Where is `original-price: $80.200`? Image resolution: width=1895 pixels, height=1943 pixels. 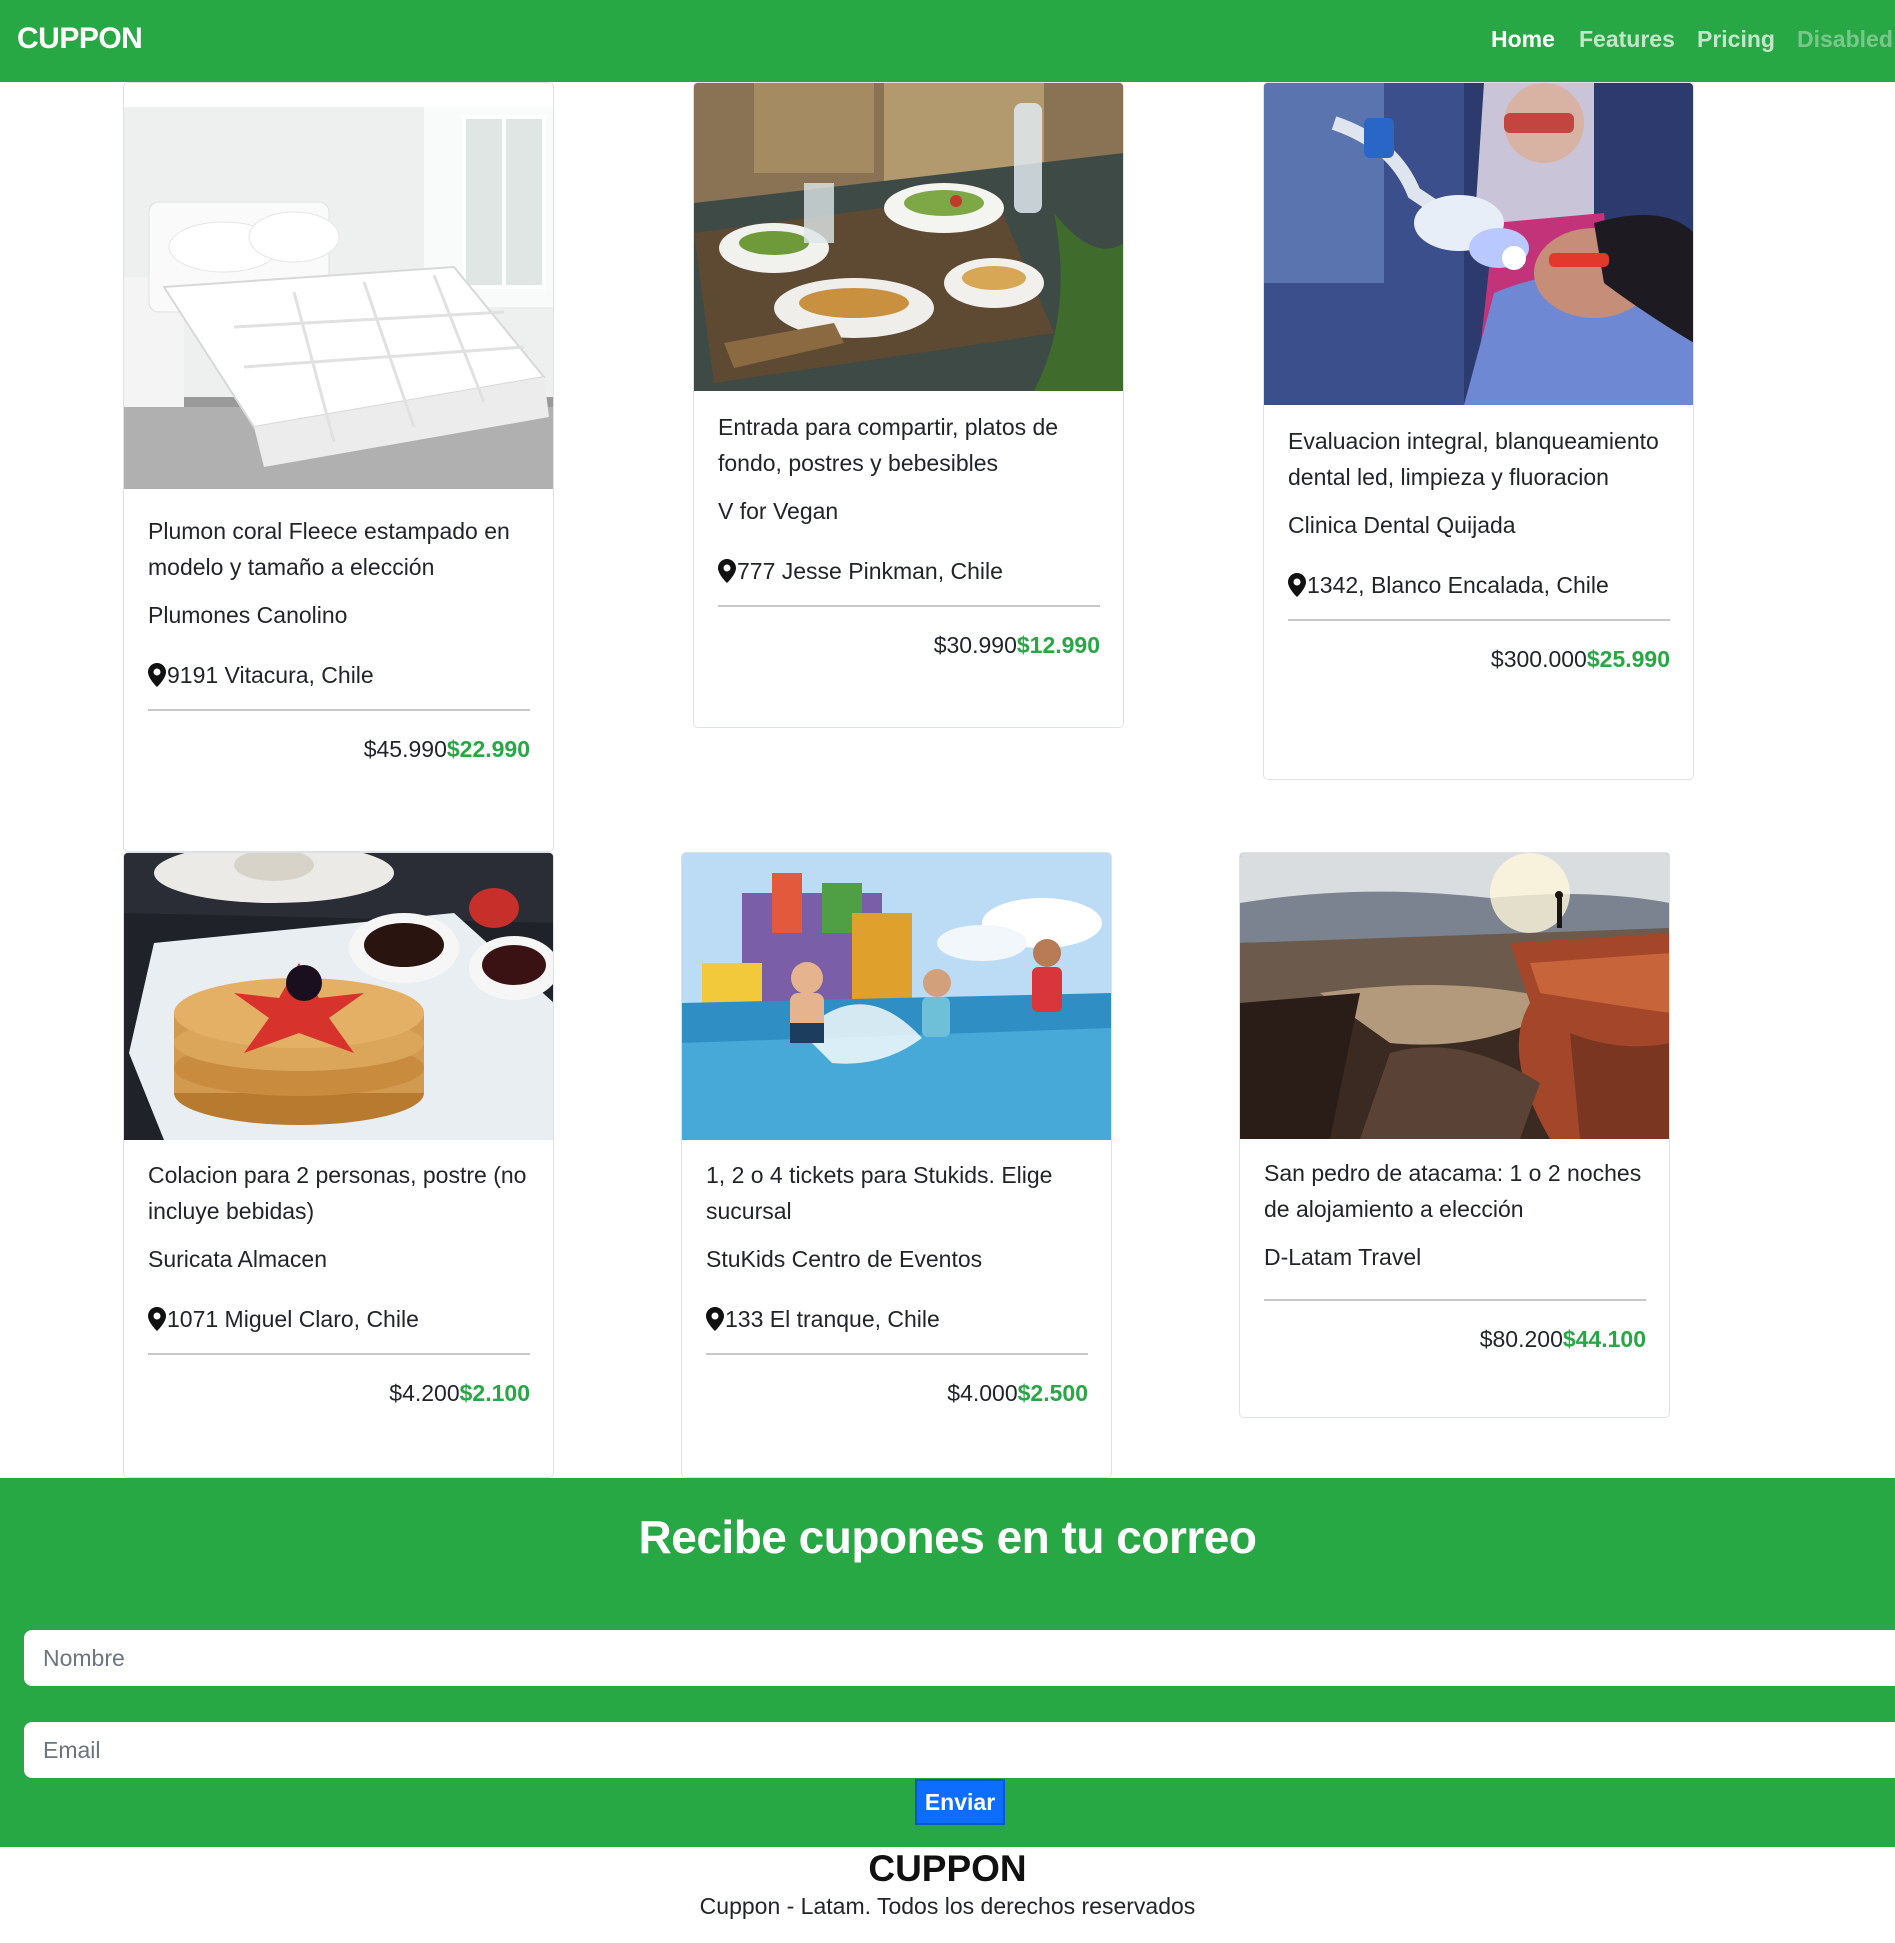 original-price: $80.200 is located at coordinates (1521, 1339).